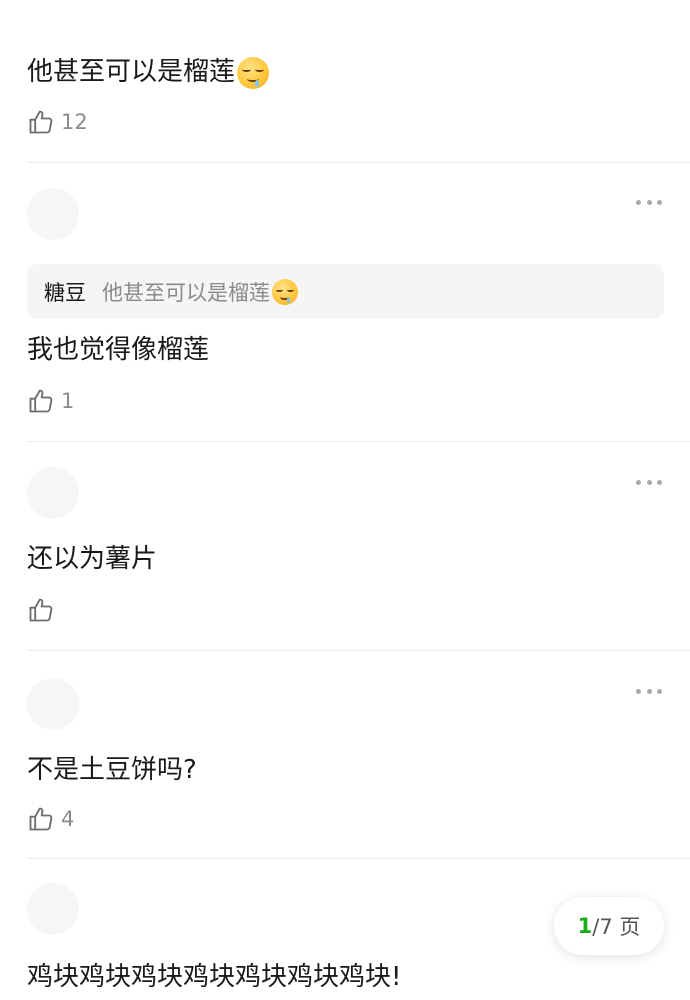 Image resolution: width=690 pixels, height=1000 pixels. I want to click on like-button: 12, so click(57, 122).